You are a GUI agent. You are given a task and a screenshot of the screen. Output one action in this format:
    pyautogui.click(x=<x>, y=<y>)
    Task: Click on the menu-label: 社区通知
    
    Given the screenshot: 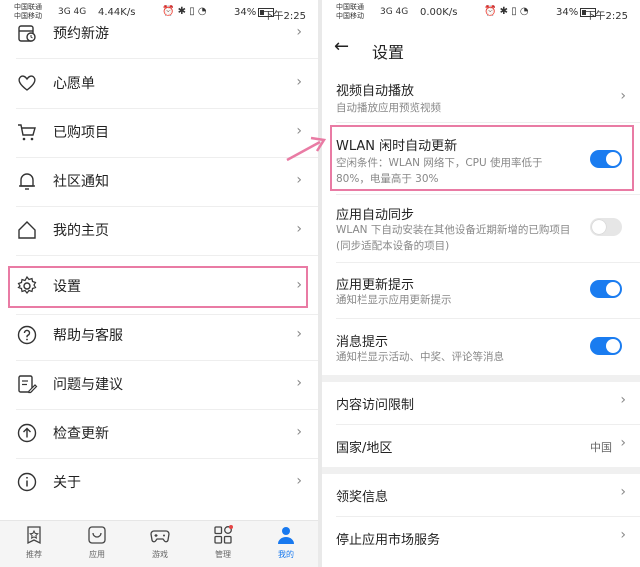 What is the action you would take?
    pyautogui.click(x=81, y=182)
    